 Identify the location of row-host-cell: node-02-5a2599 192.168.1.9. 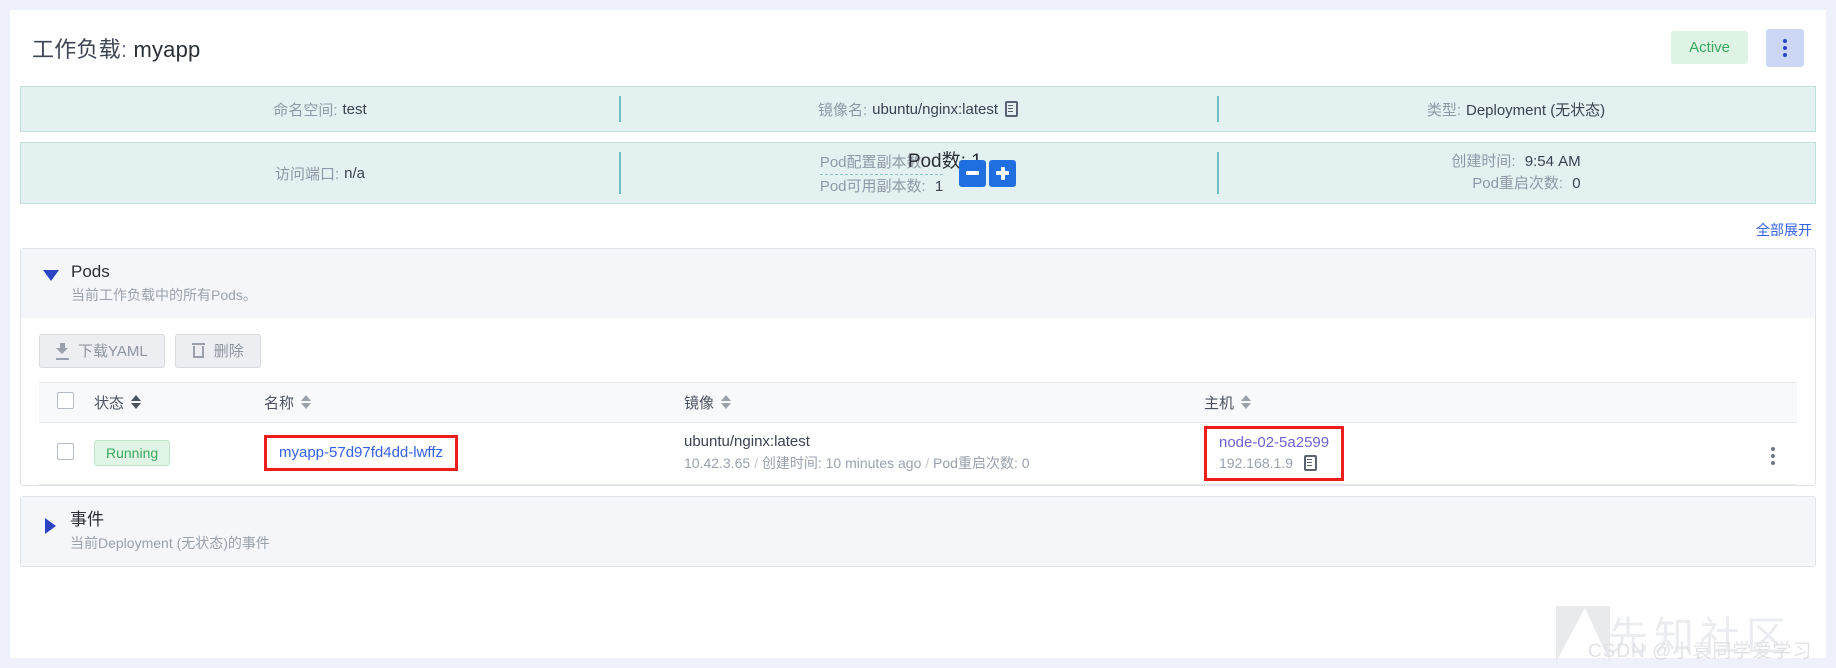
(1394, 453).